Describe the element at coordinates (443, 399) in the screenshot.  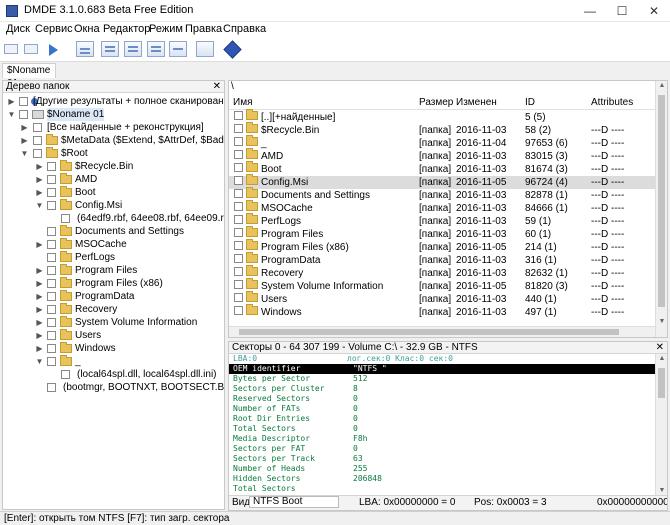
I see `boot-field-row: Reserved Sectors 0` at that location.